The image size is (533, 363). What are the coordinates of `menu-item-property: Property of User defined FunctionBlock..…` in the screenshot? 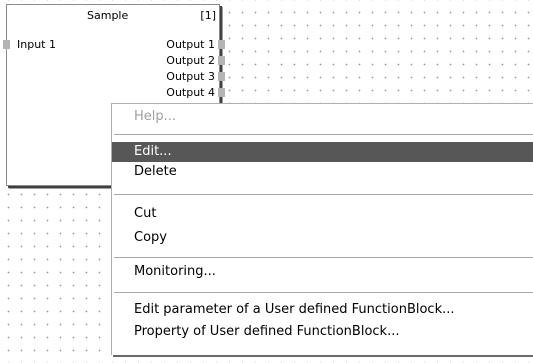 It's located at (322, 332).